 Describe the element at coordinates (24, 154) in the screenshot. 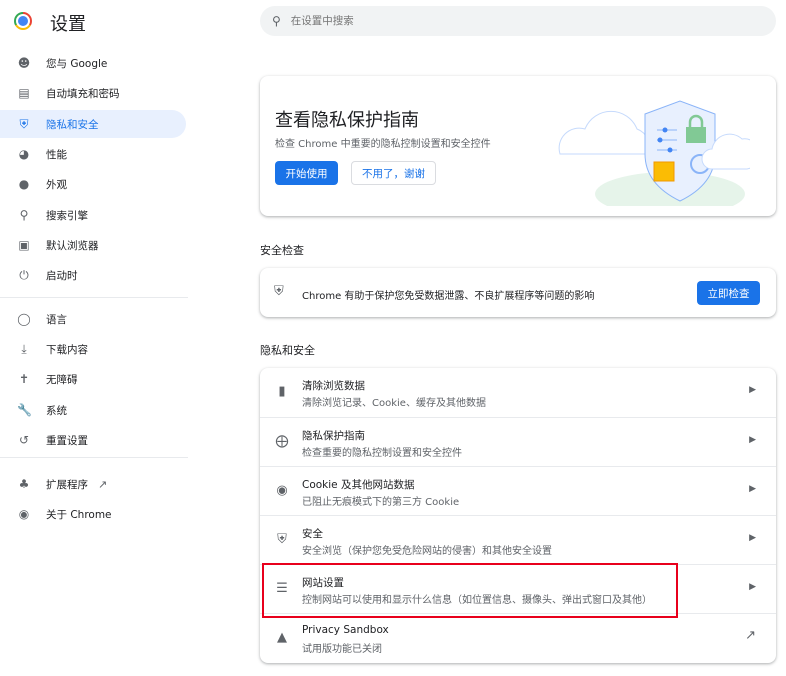

I see `speedometer-icon: ◕` at that location.